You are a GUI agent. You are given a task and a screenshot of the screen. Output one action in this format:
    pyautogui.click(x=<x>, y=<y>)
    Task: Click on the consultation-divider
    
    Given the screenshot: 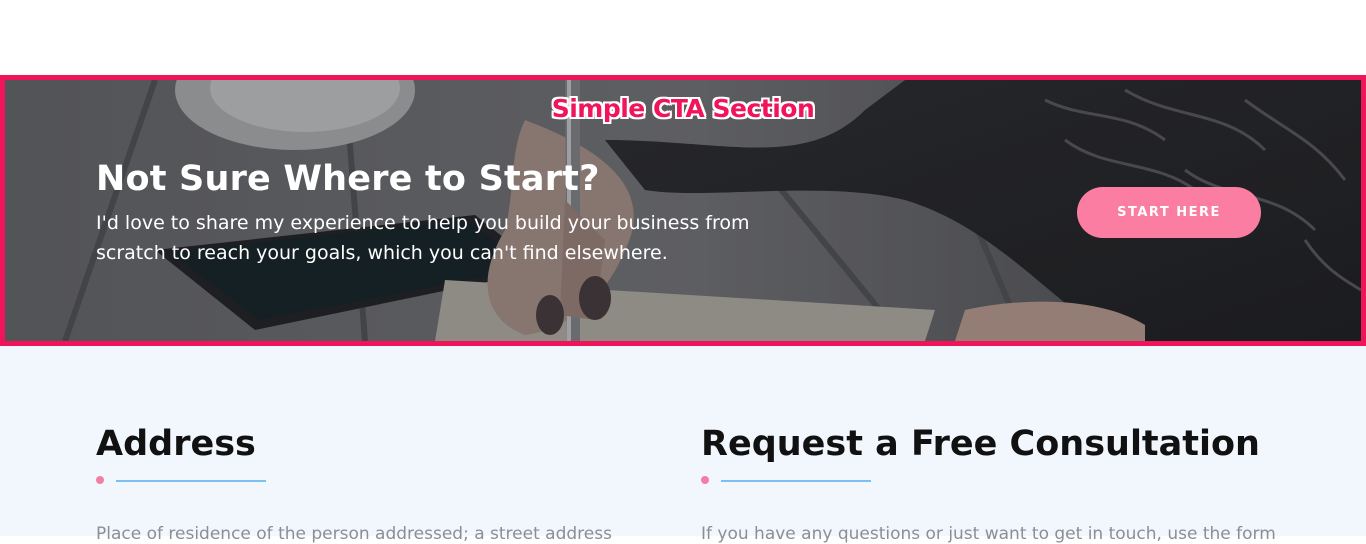 What is the action you would take?
    pyautogui.click(x=786, y=480)
    